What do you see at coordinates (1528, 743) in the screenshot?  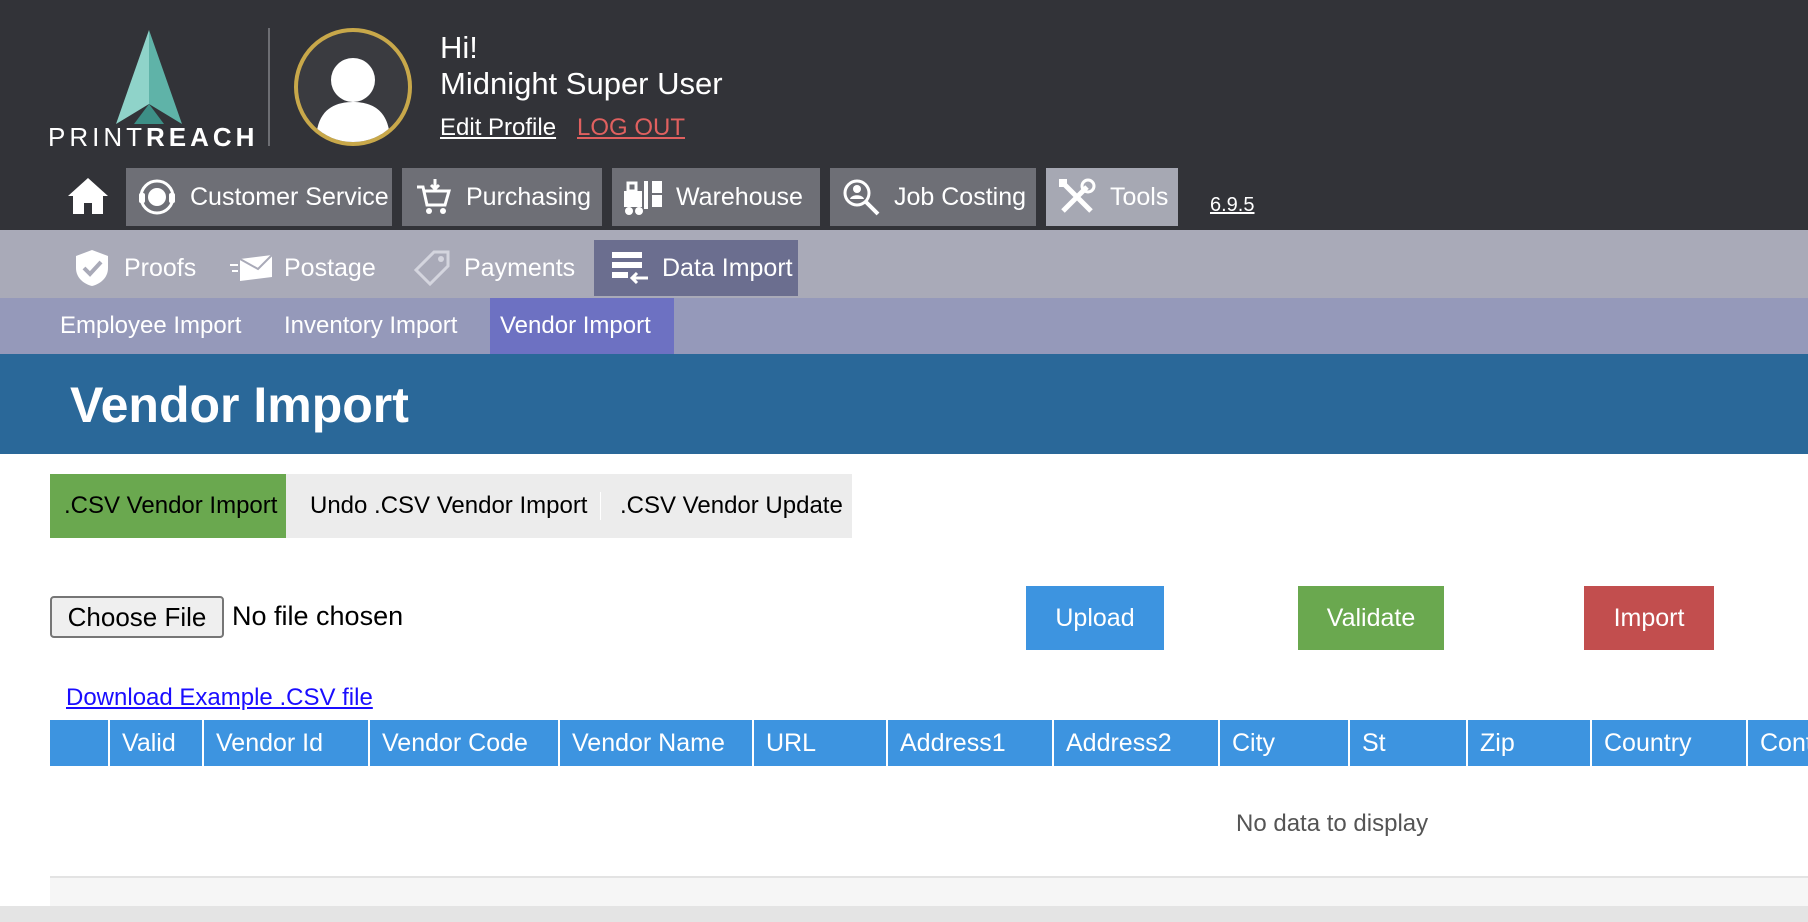 I see `grid-col-zip: Zip` at bounding box center [1528, 743].